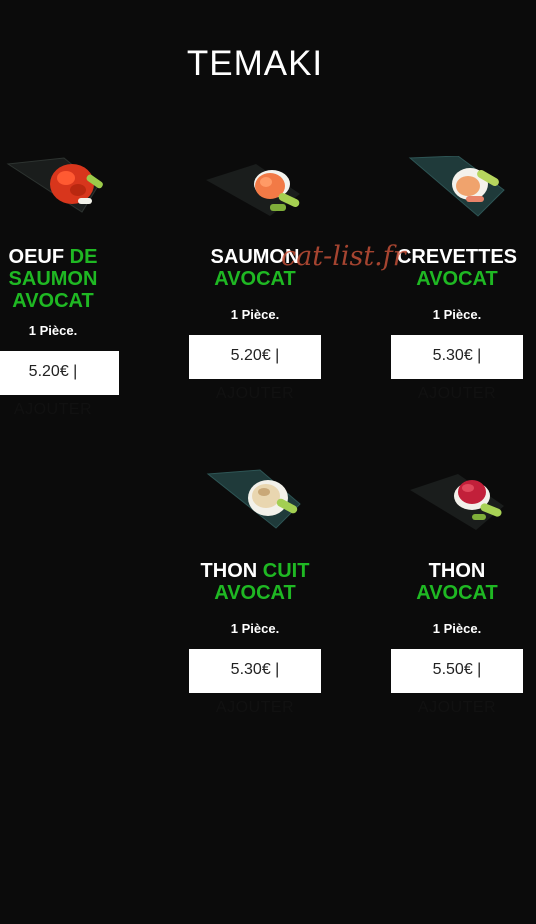 The width and height of the screenshot is (536, 924). What do you see at coordinates (343, 256) in the screenshot?
I see `watermark: cat-list.fr` at bounding box center [343, 256].